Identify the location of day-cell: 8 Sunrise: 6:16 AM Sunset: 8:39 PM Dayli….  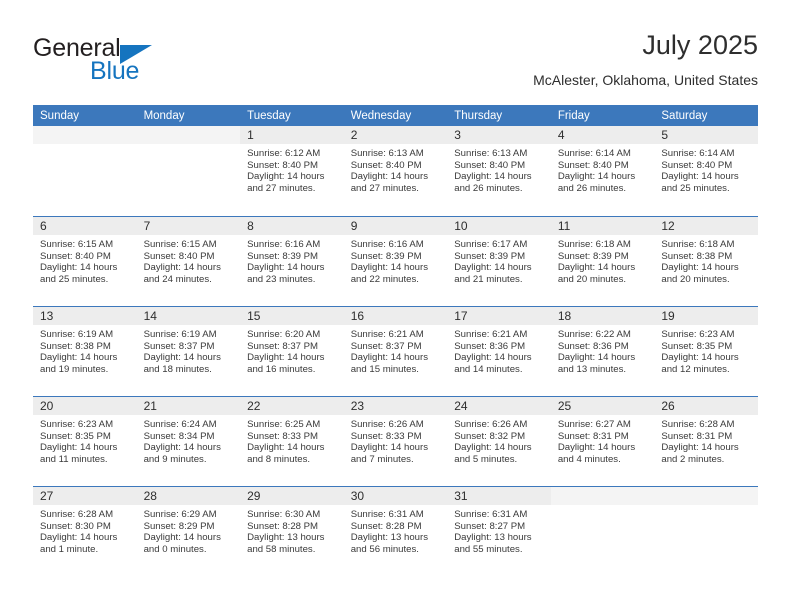
(292, 261).